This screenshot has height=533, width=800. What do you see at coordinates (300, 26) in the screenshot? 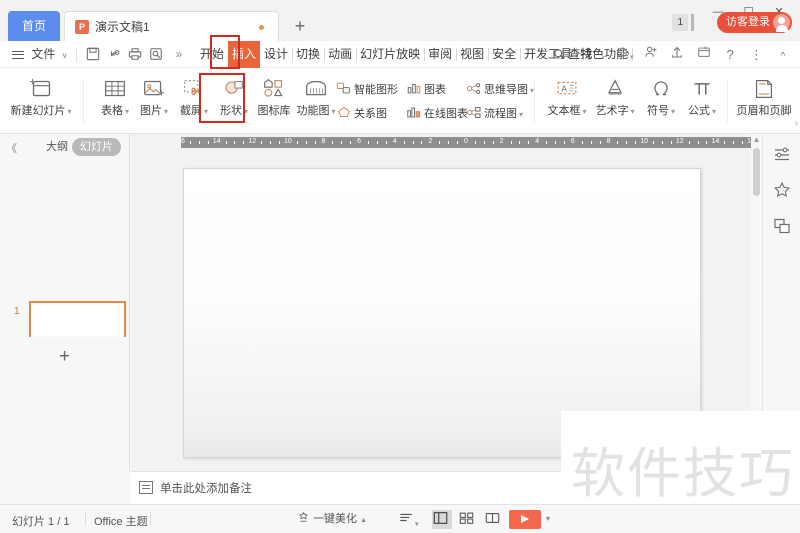
I see `new-tab-button: +` at bounding box center [300, 26].